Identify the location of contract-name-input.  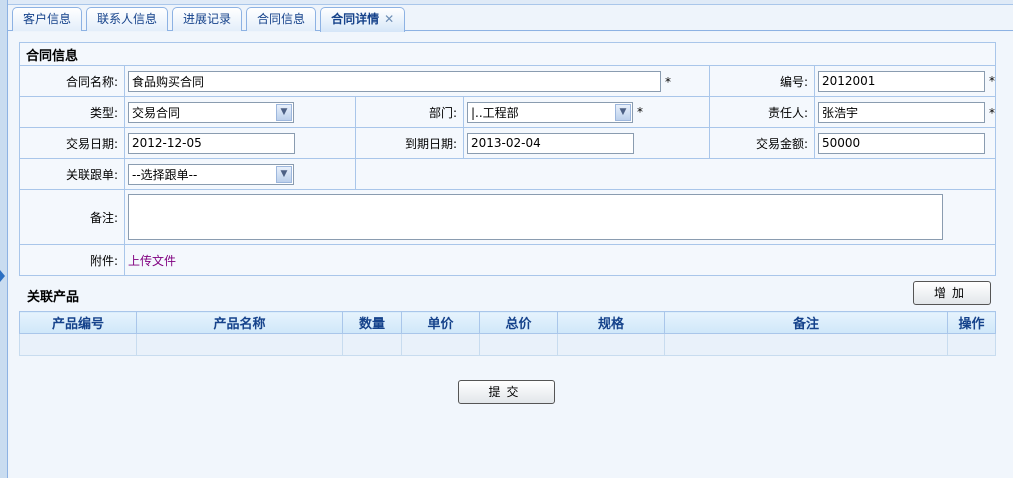
(394, 81).